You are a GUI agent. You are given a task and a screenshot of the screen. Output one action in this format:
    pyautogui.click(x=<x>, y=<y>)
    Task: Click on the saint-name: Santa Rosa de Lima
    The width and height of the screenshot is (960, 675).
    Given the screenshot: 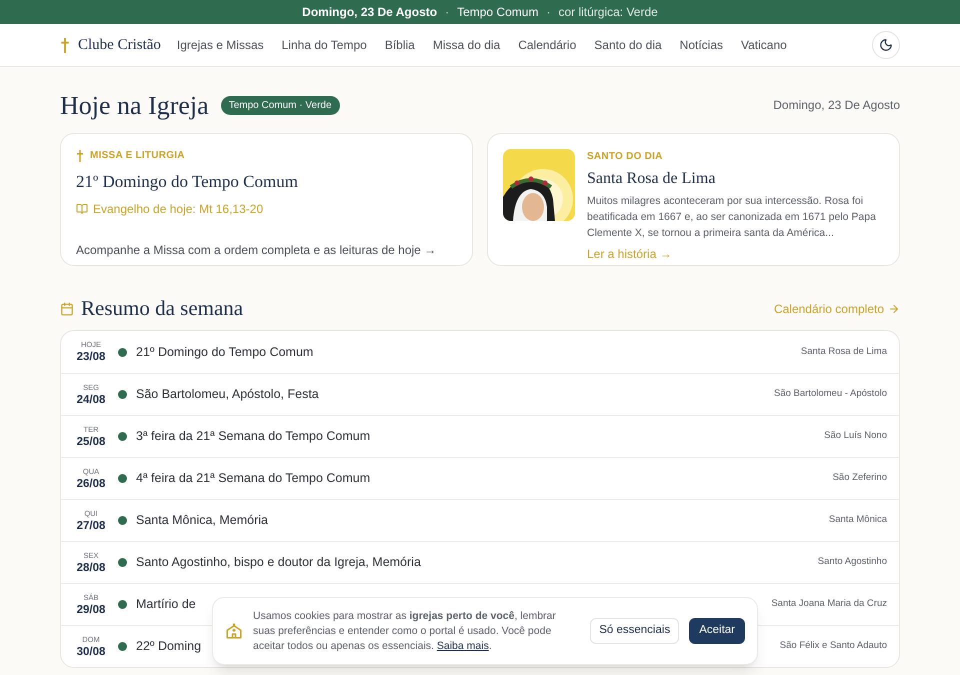 What is the action you would take?
    pyautogui.click(x=843, y=351)
    